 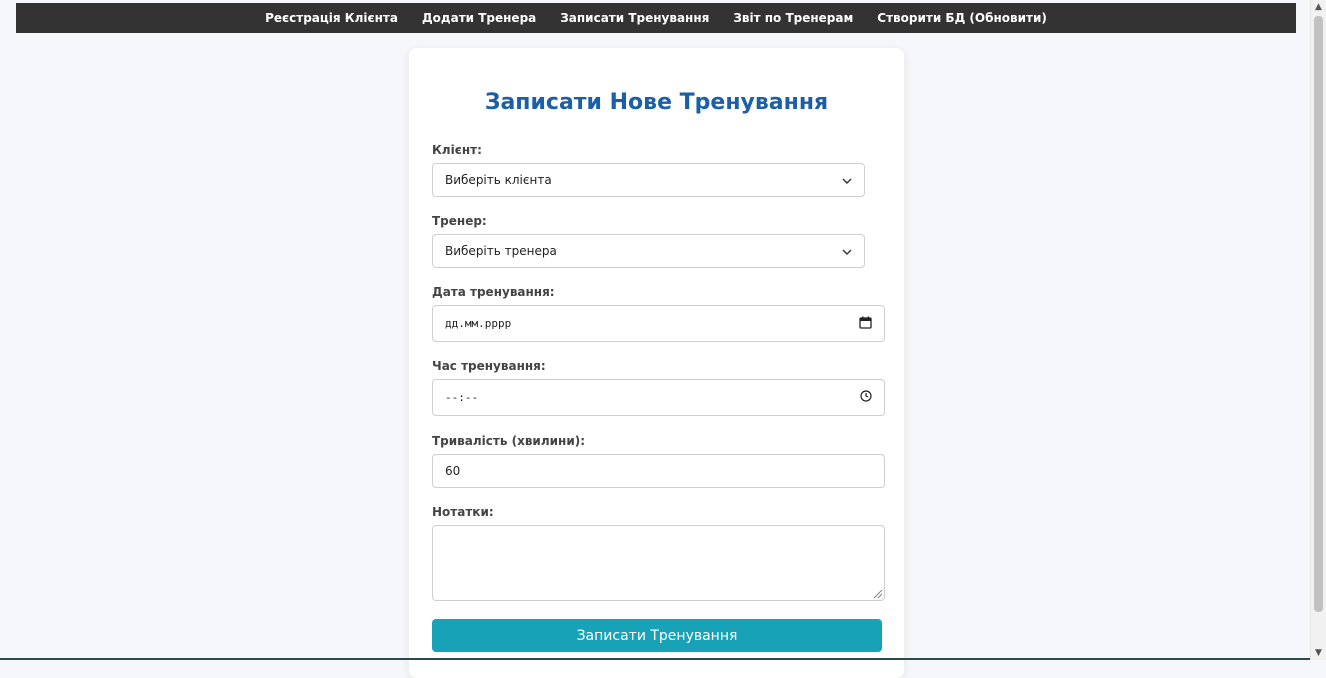 I want to click on date-input-value: дд.мм.рррр, so click(x=478, y=323).